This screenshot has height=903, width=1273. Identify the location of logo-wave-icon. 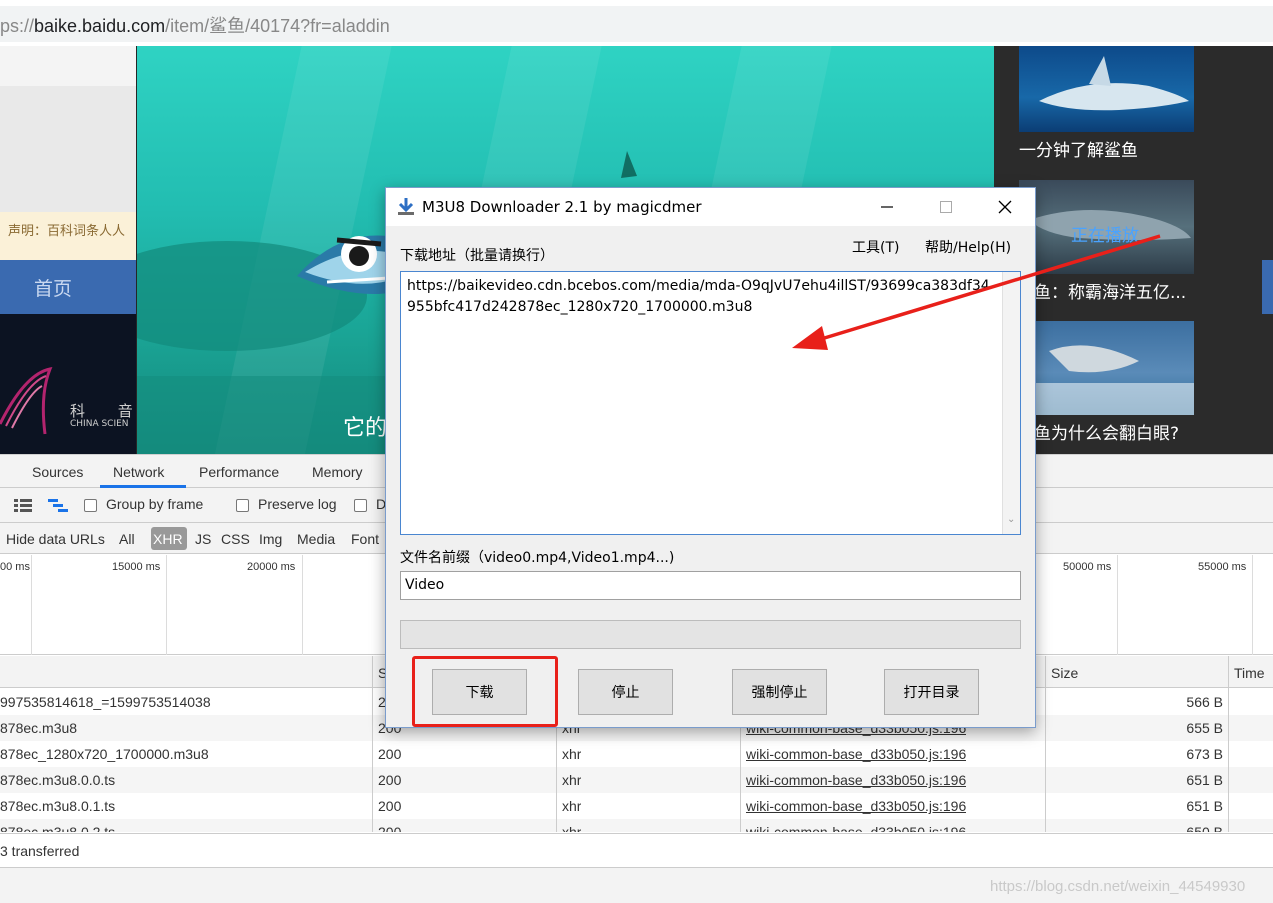
(26, 400).